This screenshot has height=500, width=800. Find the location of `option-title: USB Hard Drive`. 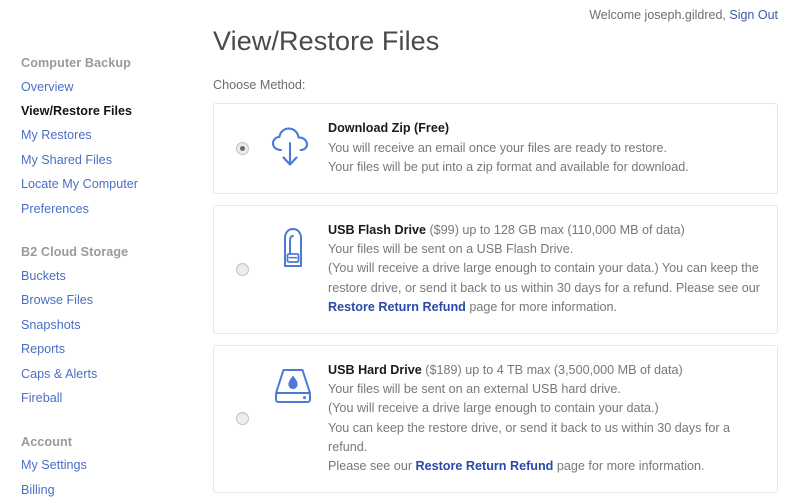

option-title: USB Hard Drive is located at coordinates (375, 369).